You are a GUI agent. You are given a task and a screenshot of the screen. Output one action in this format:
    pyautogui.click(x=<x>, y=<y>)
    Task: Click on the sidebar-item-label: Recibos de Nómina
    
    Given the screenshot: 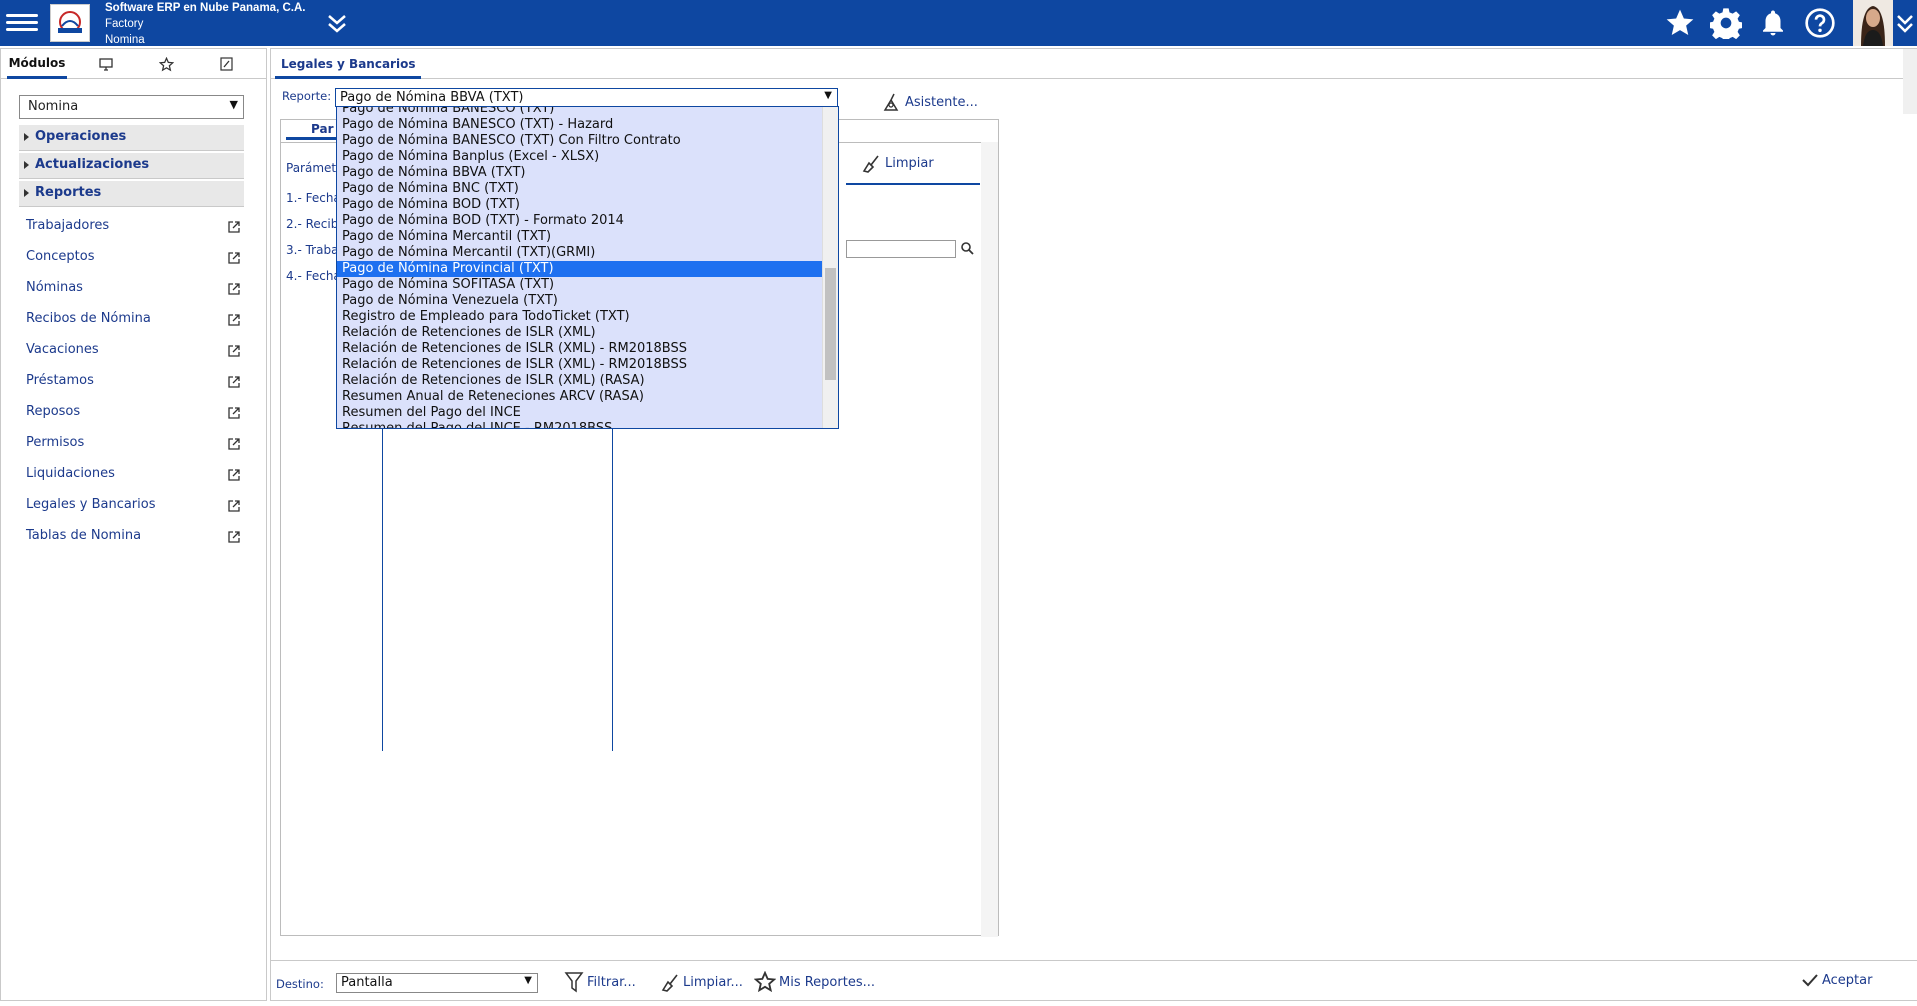 What is the action you would take?
    pyautogui.click(x=88, y=318)
    